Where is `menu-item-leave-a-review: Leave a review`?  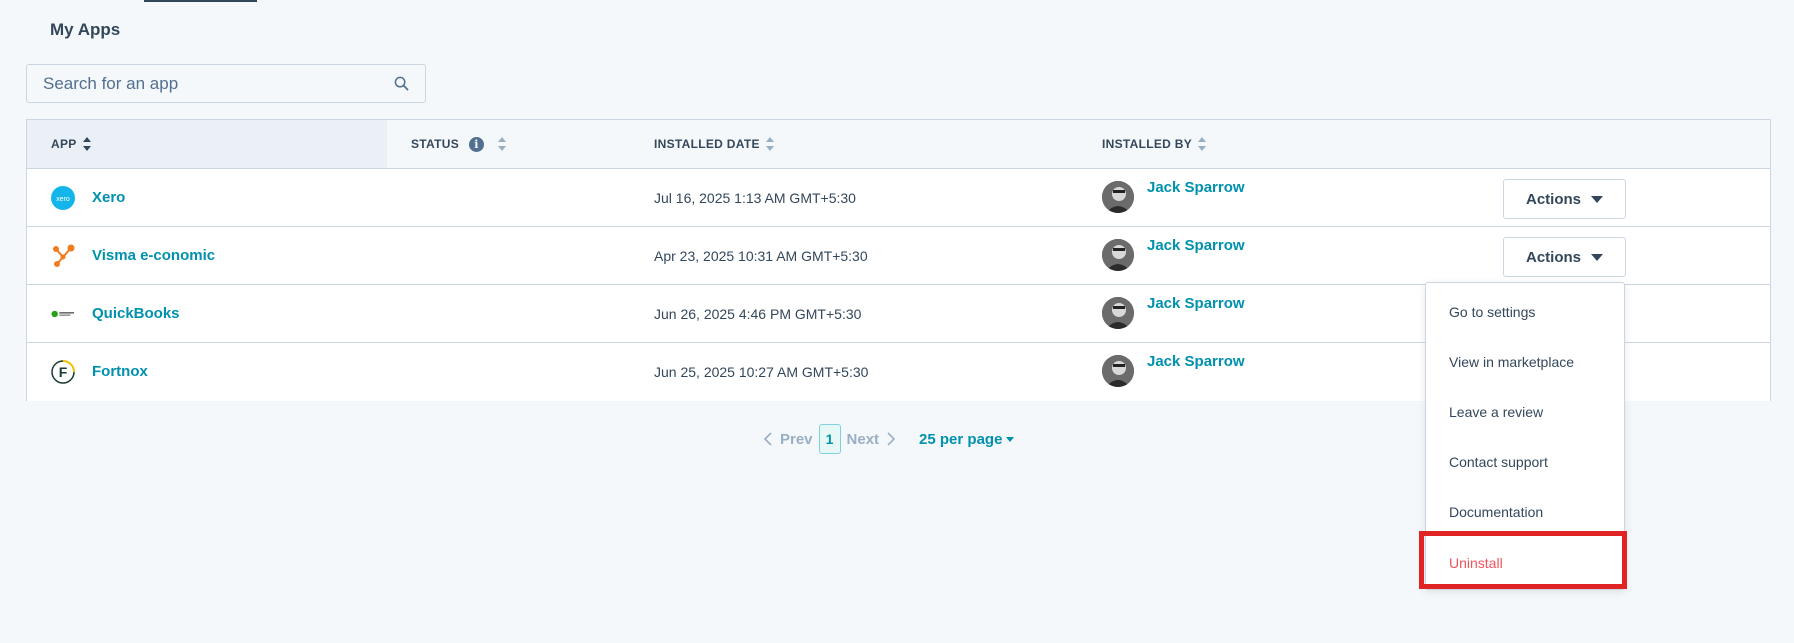
menu-item-leave-a-review: Leave a review is located at coordinates (1525, 412).